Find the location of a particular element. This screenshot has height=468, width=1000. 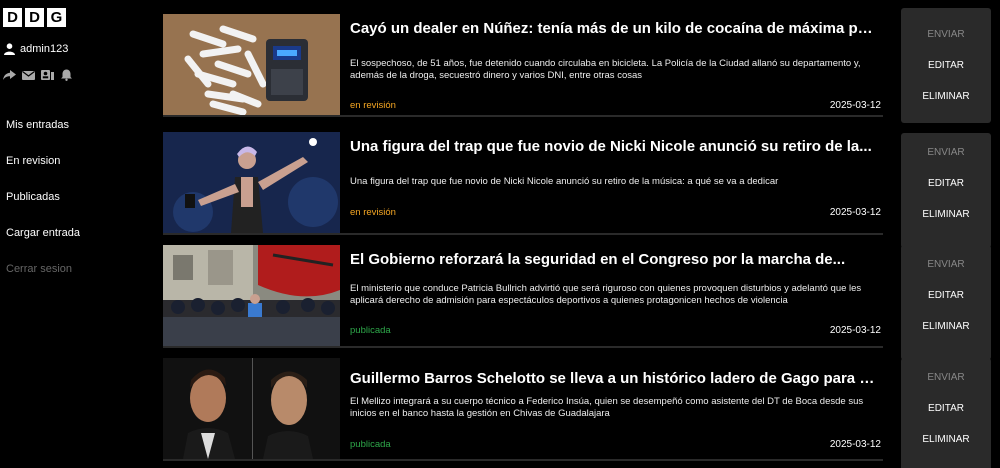

logo: D D G is located at coordinates (34, 17).